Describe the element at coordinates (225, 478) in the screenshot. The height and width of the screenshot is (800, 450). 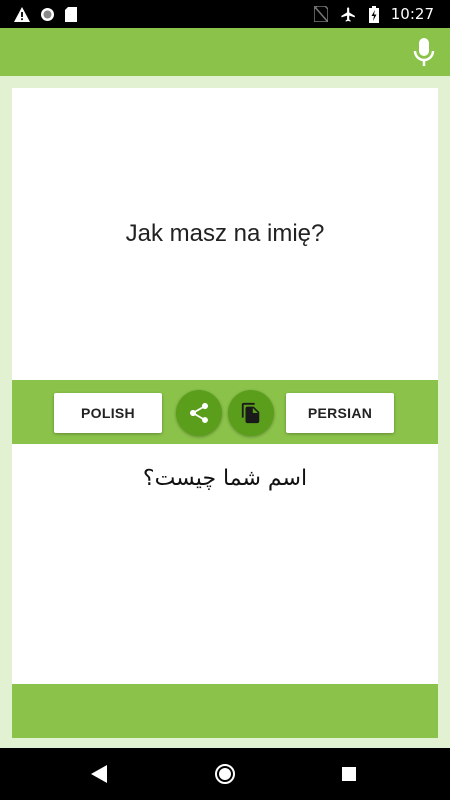
I see `translated-text: اسم شما چیست؟` at that location.